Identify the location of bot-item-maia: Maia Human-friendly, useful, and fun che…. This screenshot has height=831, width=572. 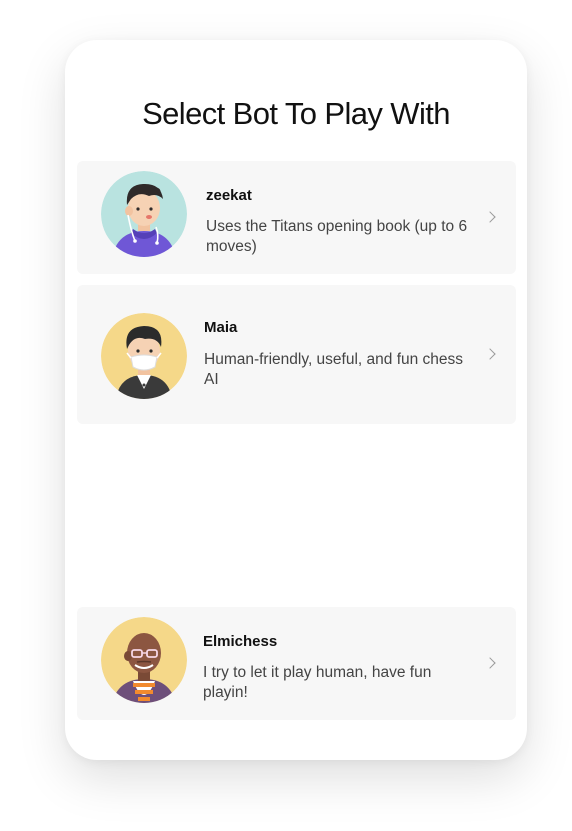
(296, 354).